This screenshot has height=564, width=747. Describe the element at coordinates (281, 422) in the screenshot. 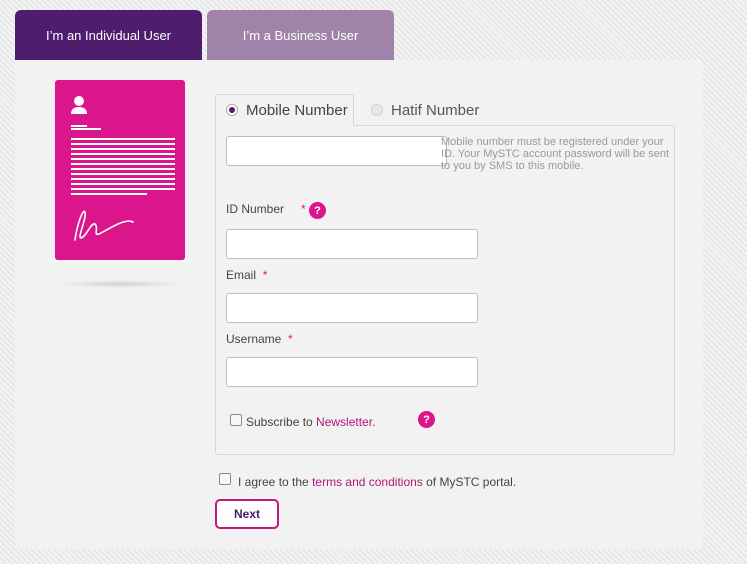

I see `newsletter-prefix: Subscribe to` at that location.